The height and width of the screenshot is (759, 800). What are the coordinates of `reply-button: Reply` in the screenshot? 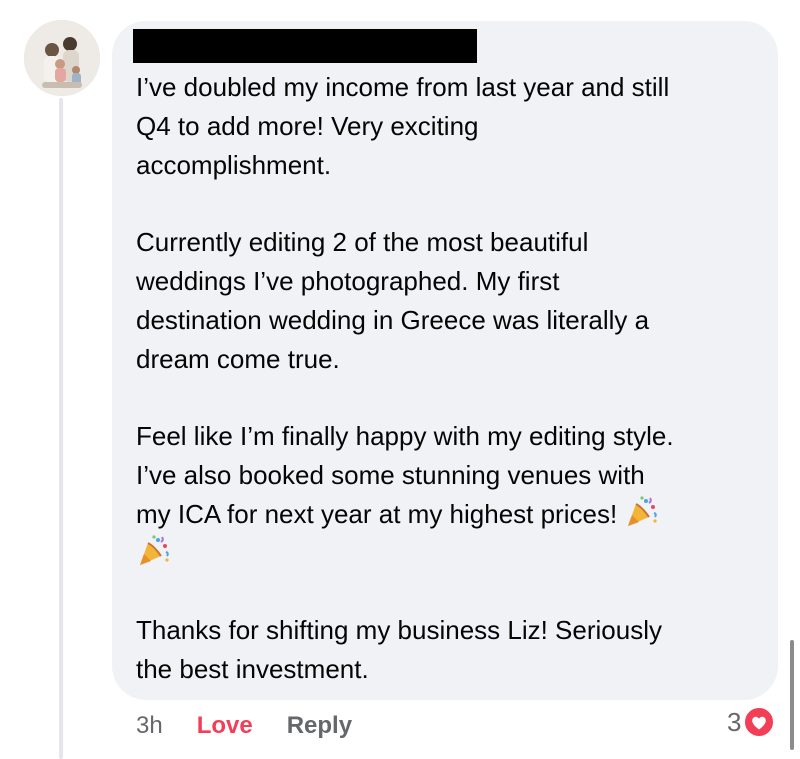 It's located at (319, 726).